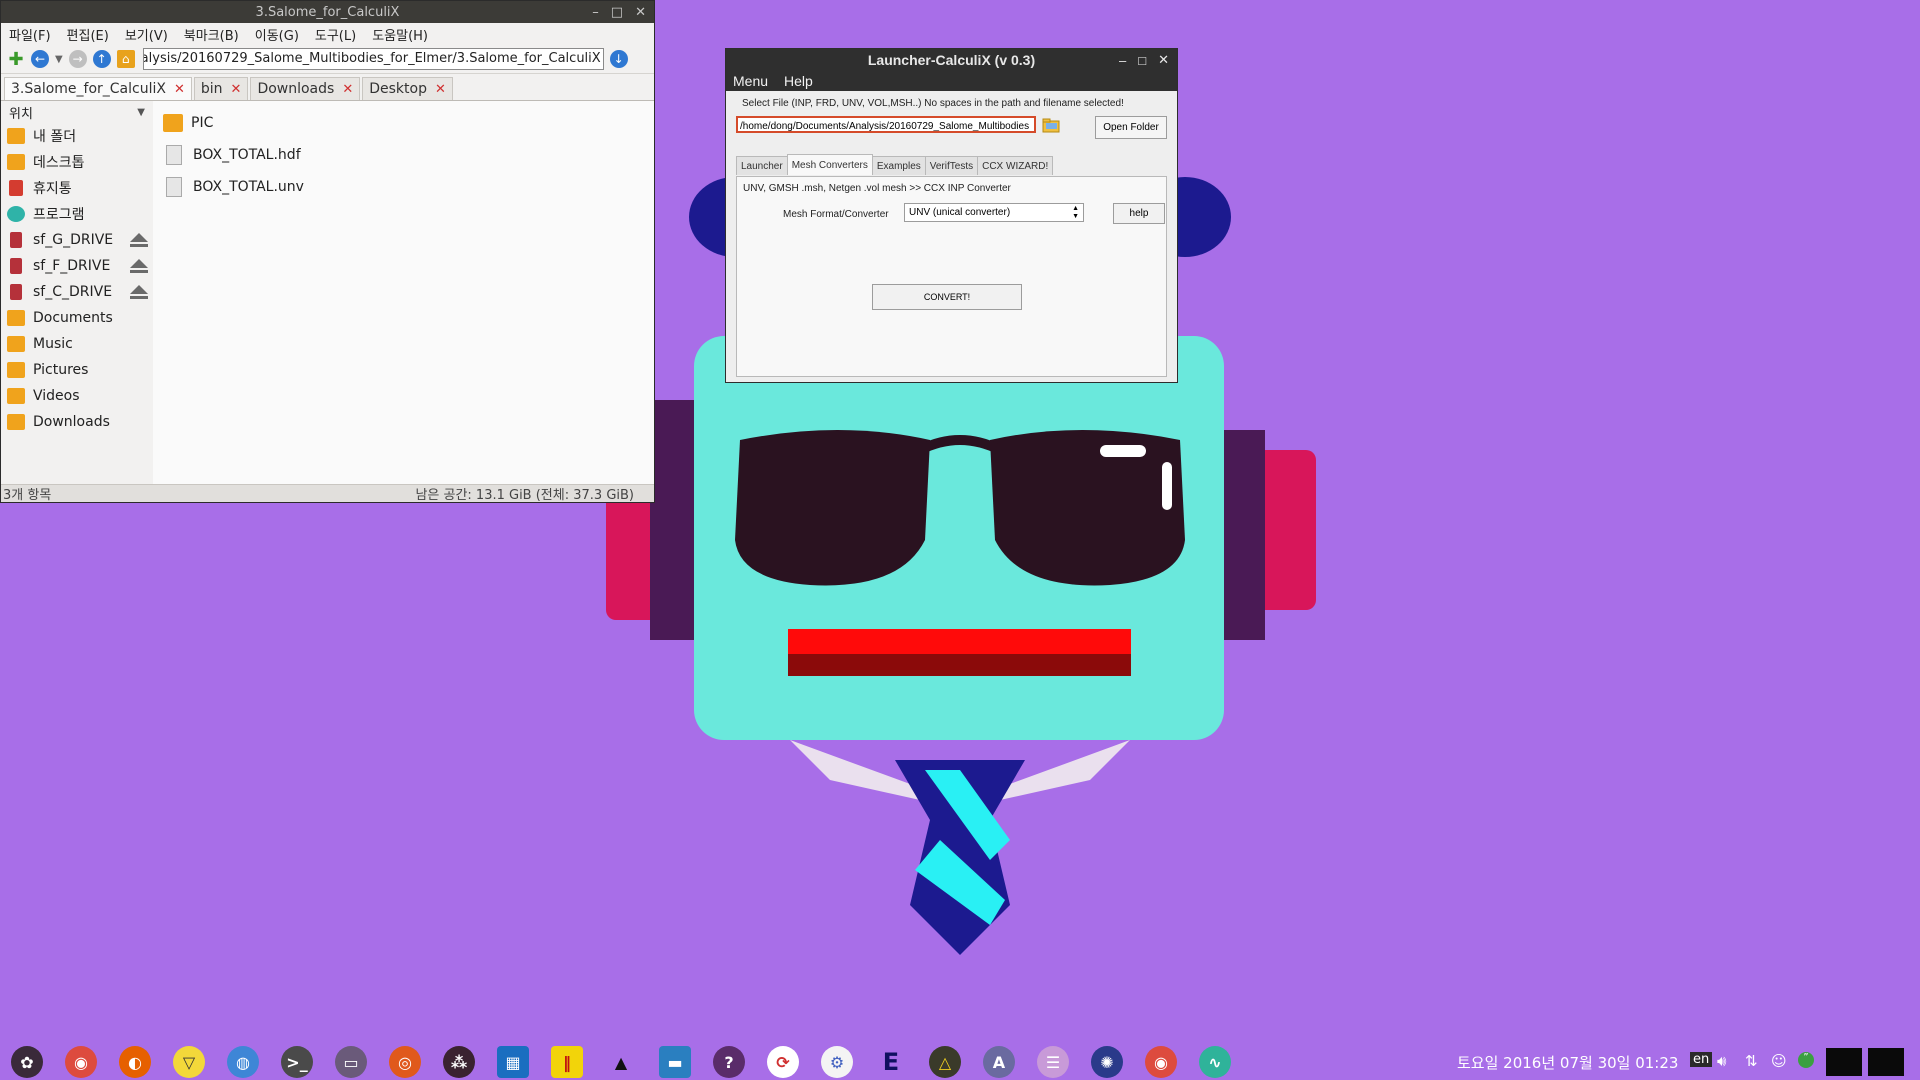 This screenshot has width=1920, height=1080. What do you see at coordinates (994, 212) in the screenshot?
I see `mesh-format-select: UNV (unical converter) ▲ ▼` at bounding box center [994, 212].